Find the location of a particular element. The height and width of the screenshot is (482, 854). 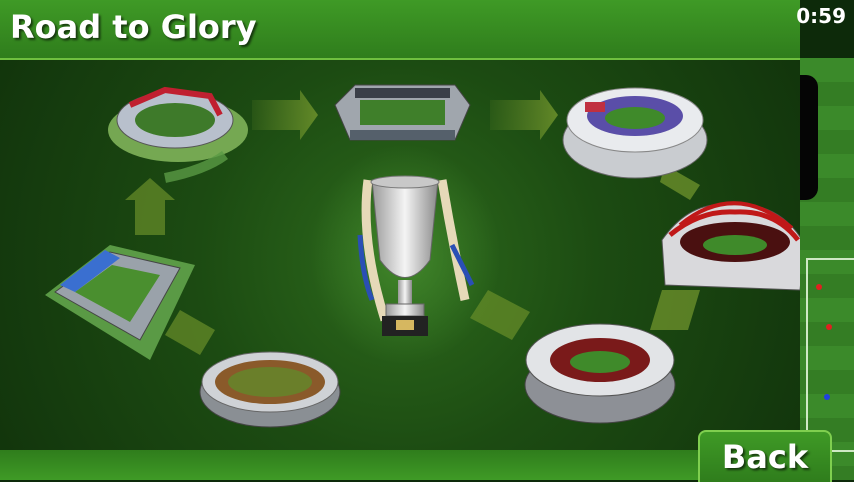

stadium-1-icon is located at coordinates (178, 134).